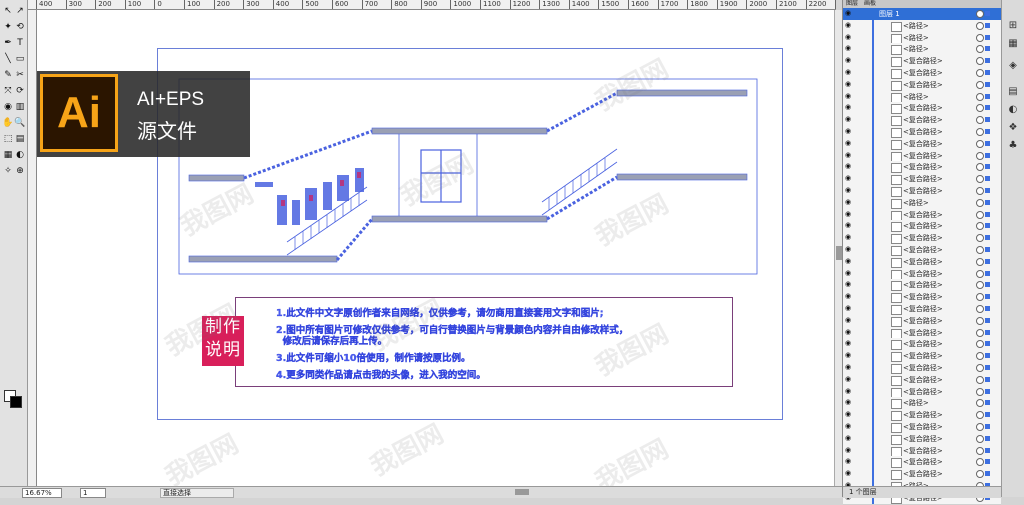 This screenshot has height=505, width=1024. Describe the element at coordinates (1013, 146) in the screenshot. I see `dock-panel-icon: ♣` at that location.